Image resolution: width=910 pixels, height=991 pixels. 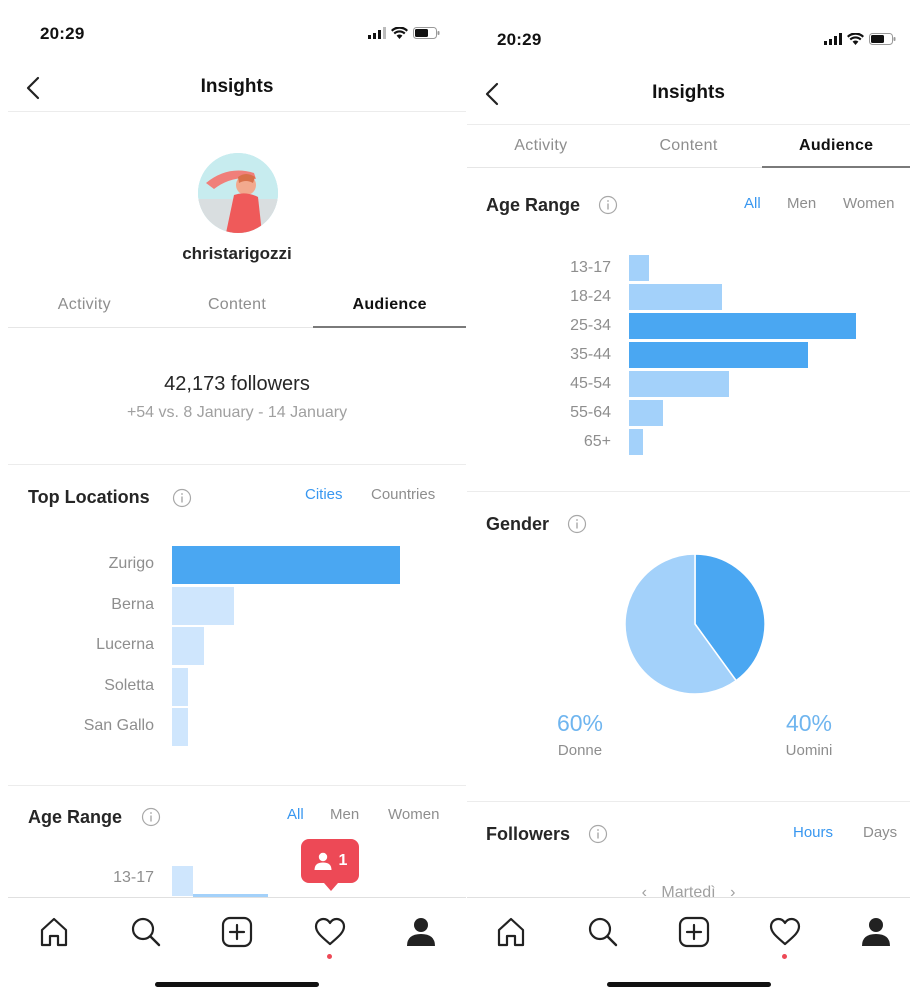 What do you see at coordinates (590, 325) in the screenshot?
I see `age-label: 25-34` at bounding box center [590, 325].